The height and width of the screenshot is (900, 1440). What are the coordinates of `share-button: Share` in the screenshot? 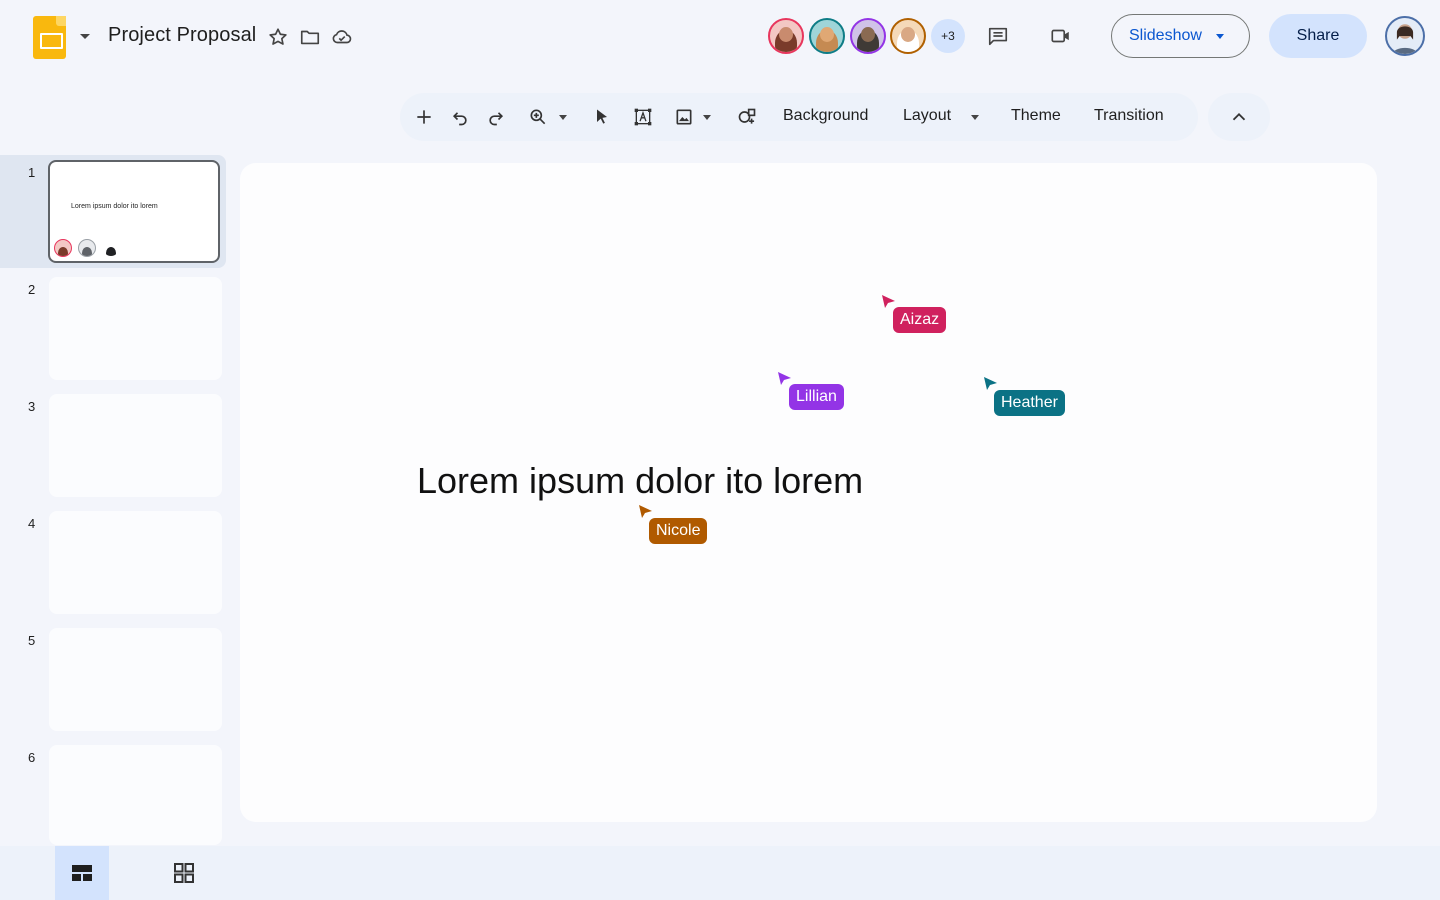 It's located at (1318, 36).